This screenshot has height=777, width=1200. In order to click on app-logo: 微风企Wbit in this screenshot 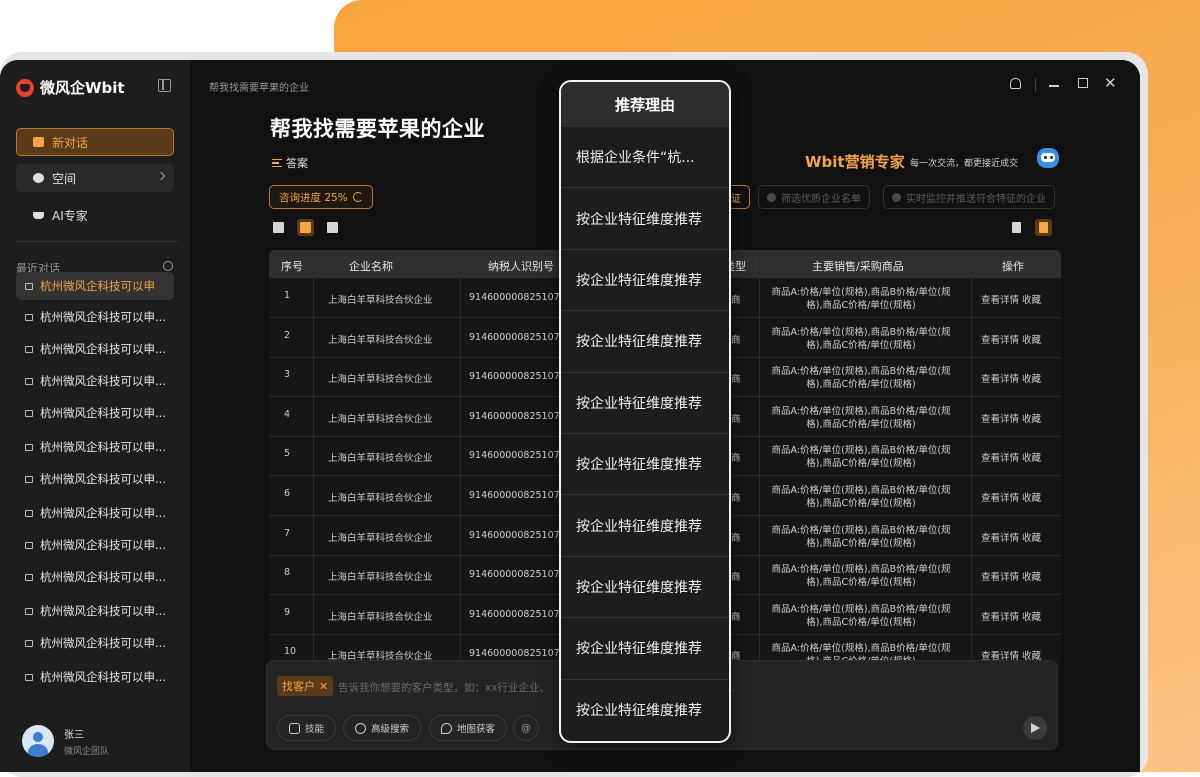, I will do `click(70, 87)`.